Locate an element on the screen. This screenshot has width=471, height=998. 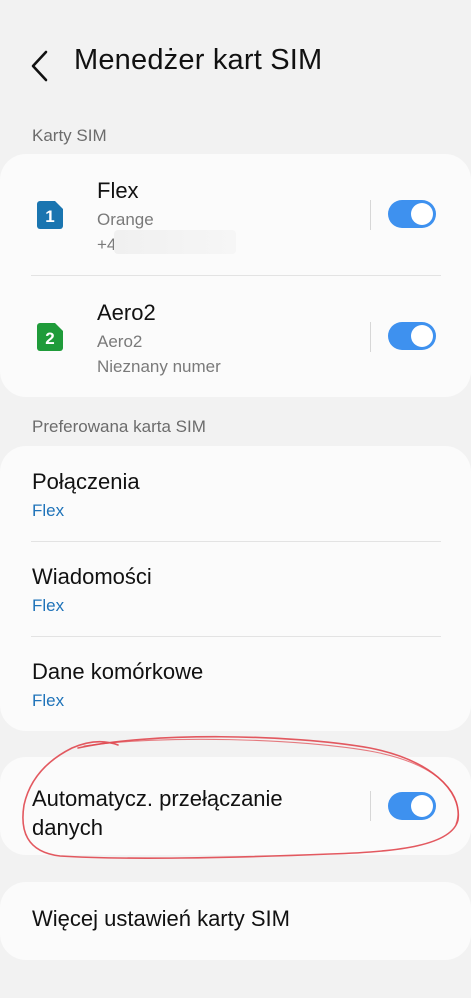
pref-row-mobile-data: Dane komórkowe Flex is located at coordinates (235, 684).